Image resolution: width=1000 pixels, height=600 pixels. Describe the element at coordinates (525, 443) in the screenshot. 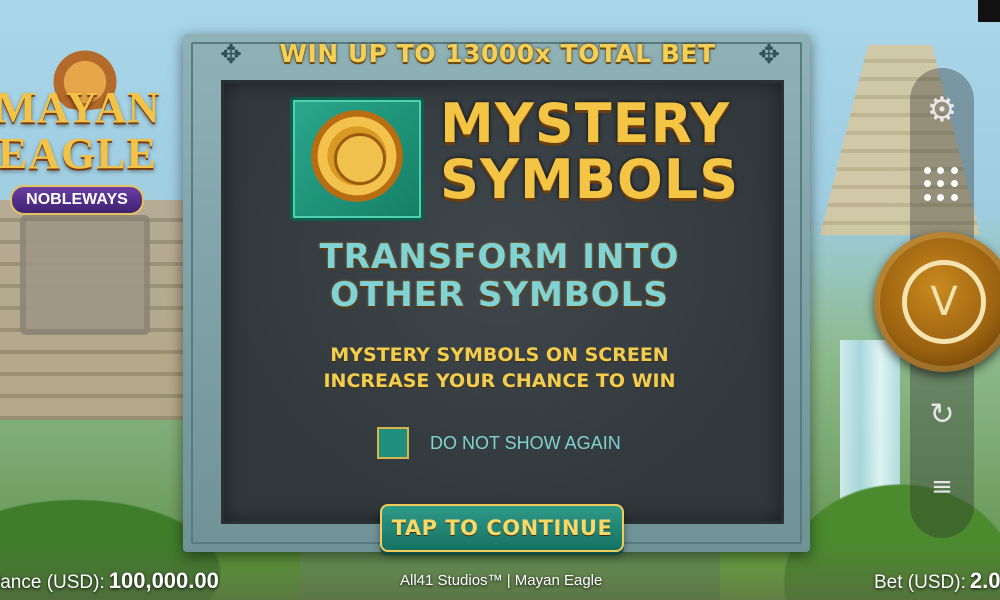

I see `do-not-show-again-label: DO NOT SHOW AGAIN` at that location.